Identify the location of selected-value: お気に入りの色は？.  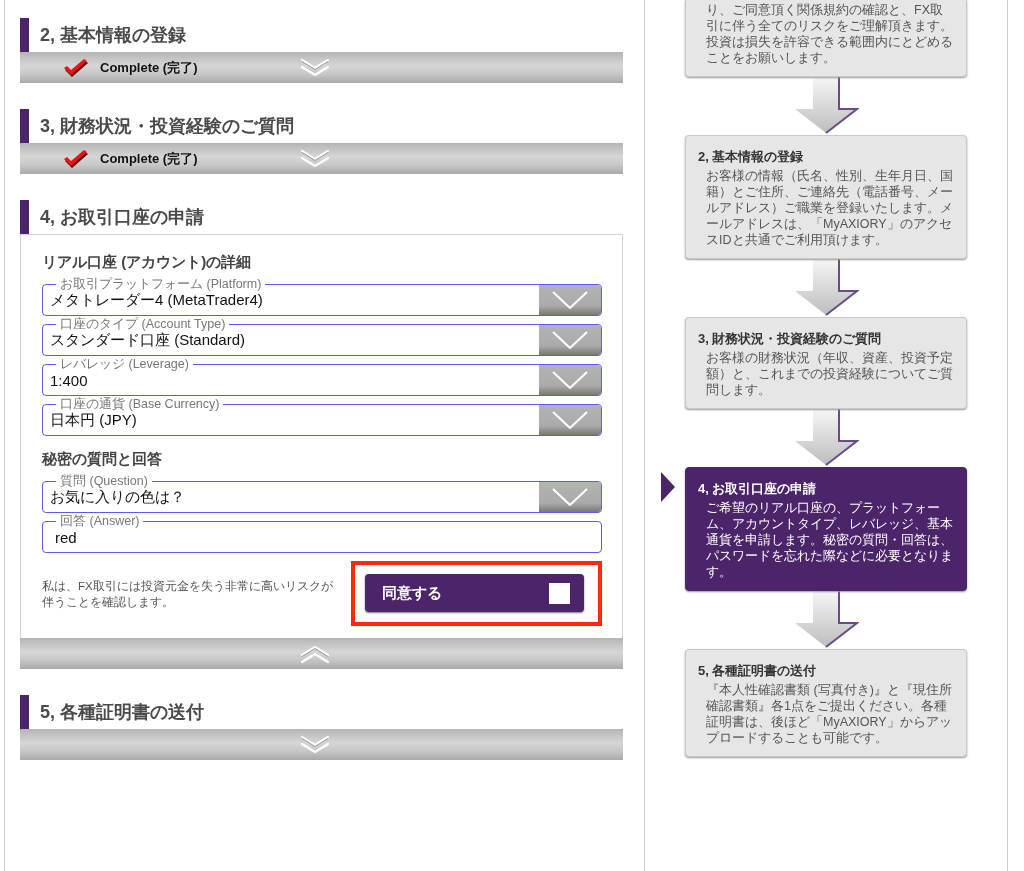
(117, 497).